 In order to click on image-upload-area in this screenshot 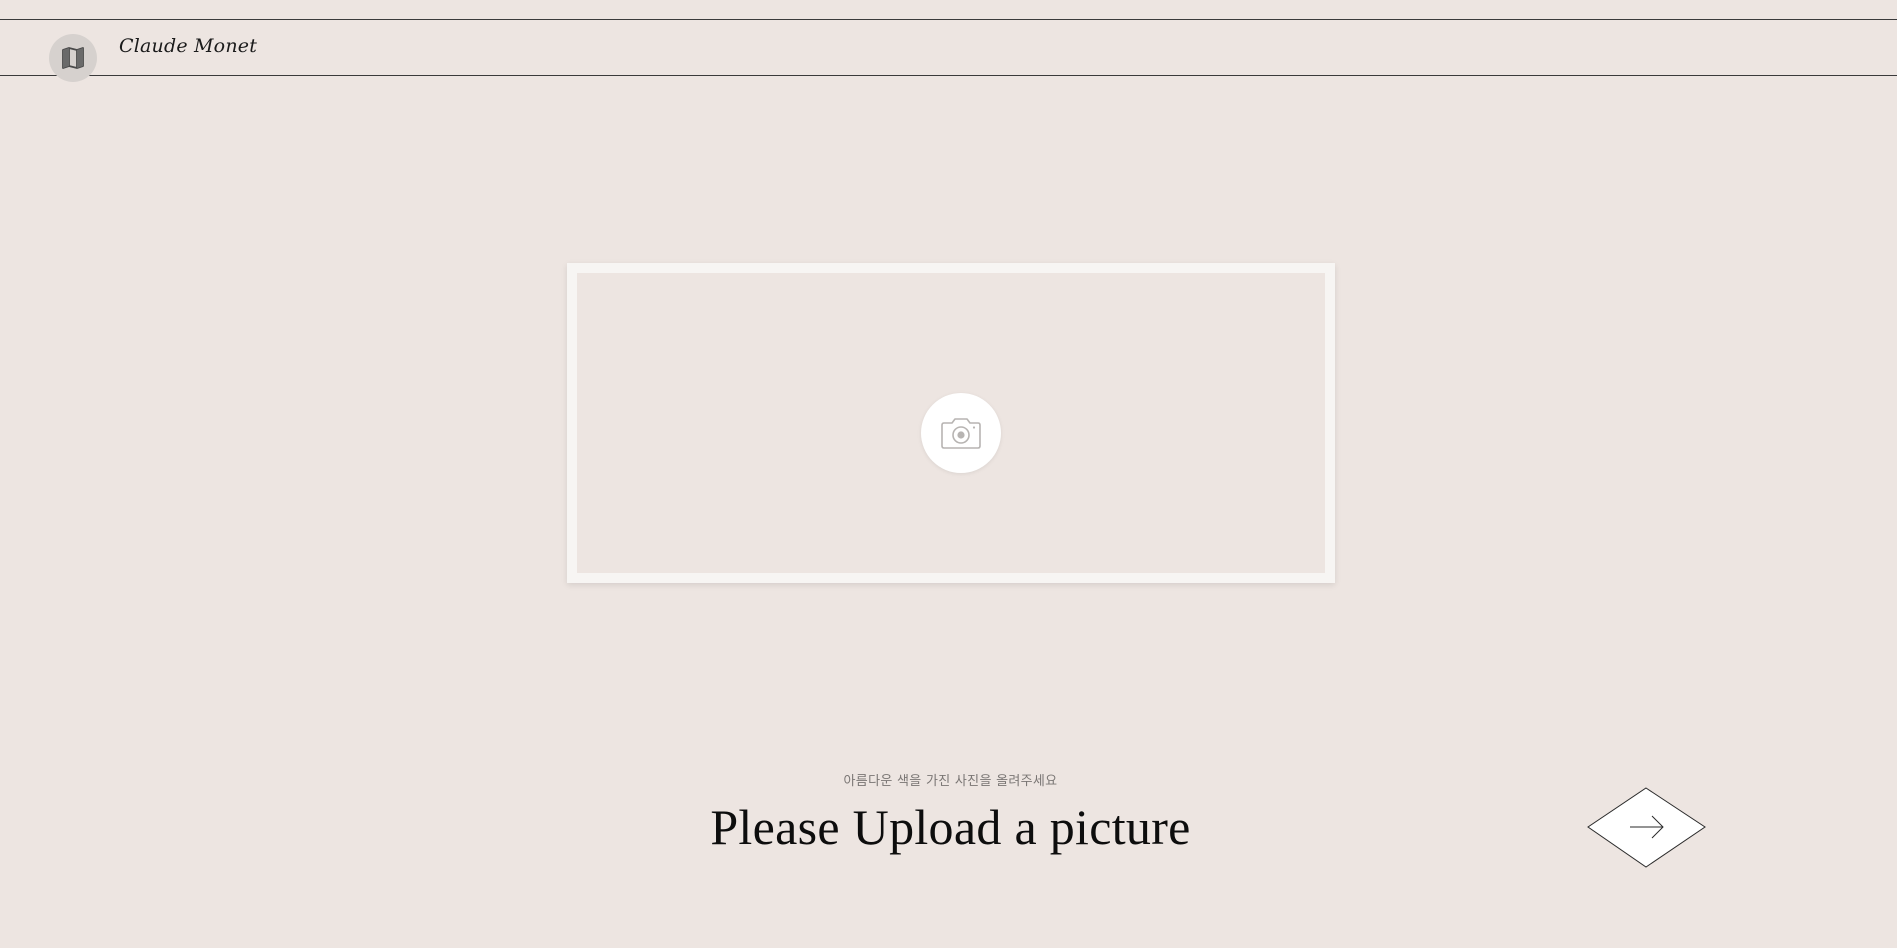, I will do `click(951, 423)`.